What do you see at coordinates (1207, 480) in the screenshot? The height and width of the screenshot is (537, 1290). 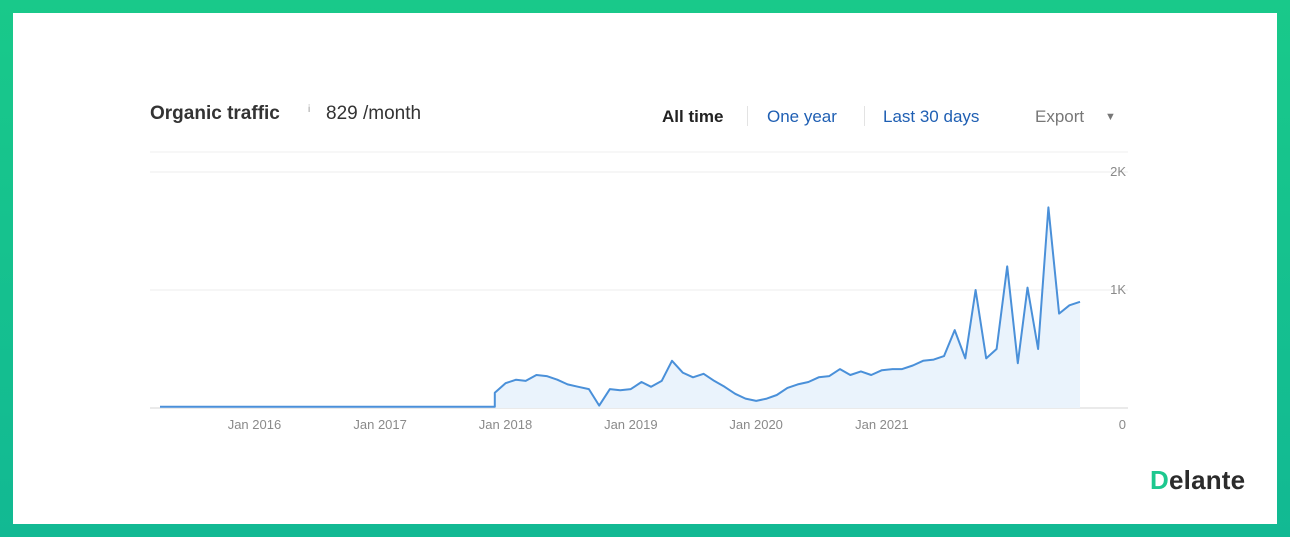 I see `logo-text: elante` at bounding box center [1207, 480].